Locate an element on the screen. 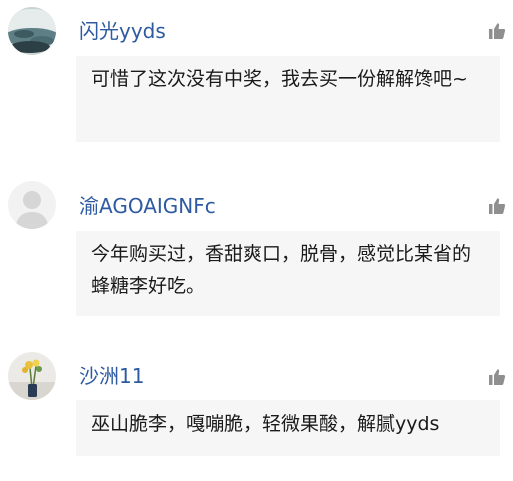  scenic-avatar-icon is located at coordinates (32, 31).